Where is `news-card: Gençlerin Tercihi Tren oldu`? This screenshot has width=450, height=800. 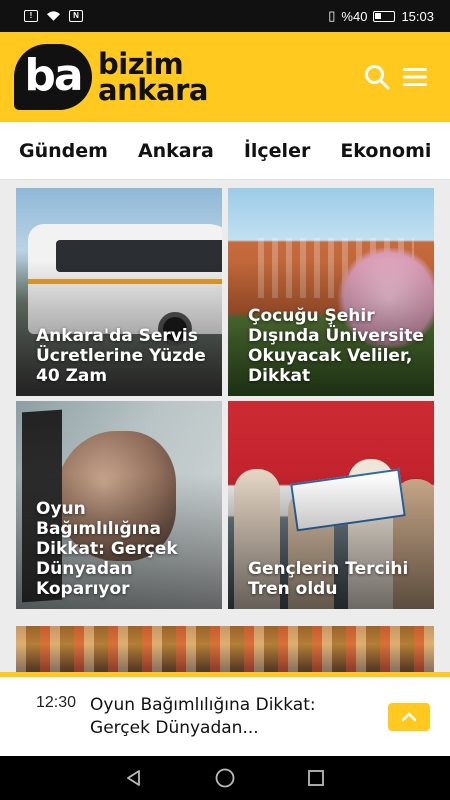 news-card: Gençlerin Tercihi Tren oldu is located at coordinates (331, 505).